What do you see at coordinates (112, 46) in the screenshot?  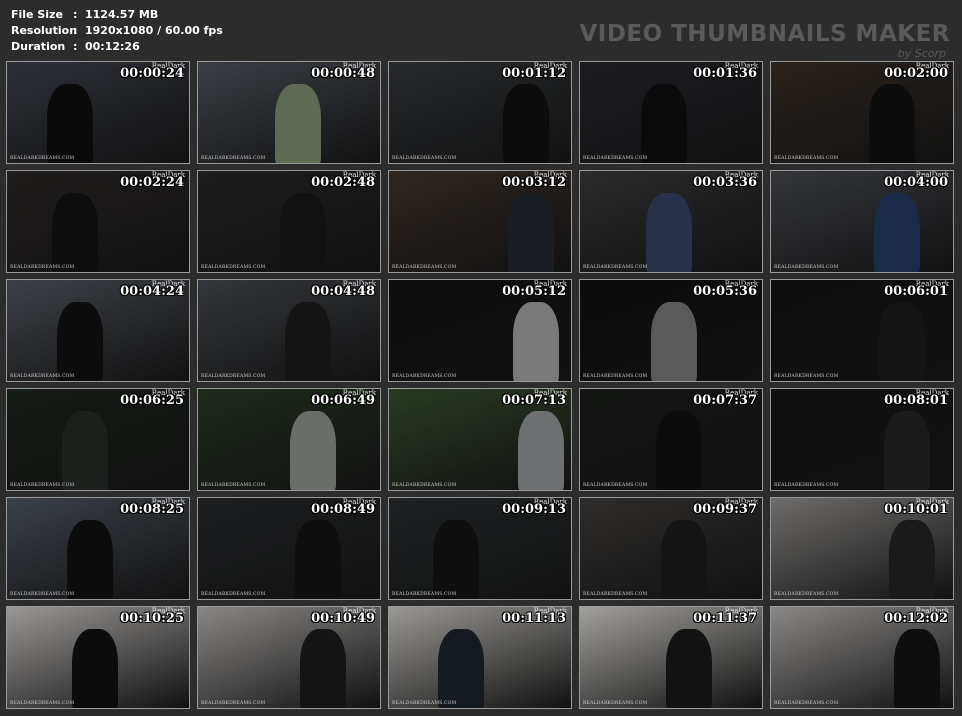 I see `duration-value: 00:12:26` at bounding box center [112, 46].